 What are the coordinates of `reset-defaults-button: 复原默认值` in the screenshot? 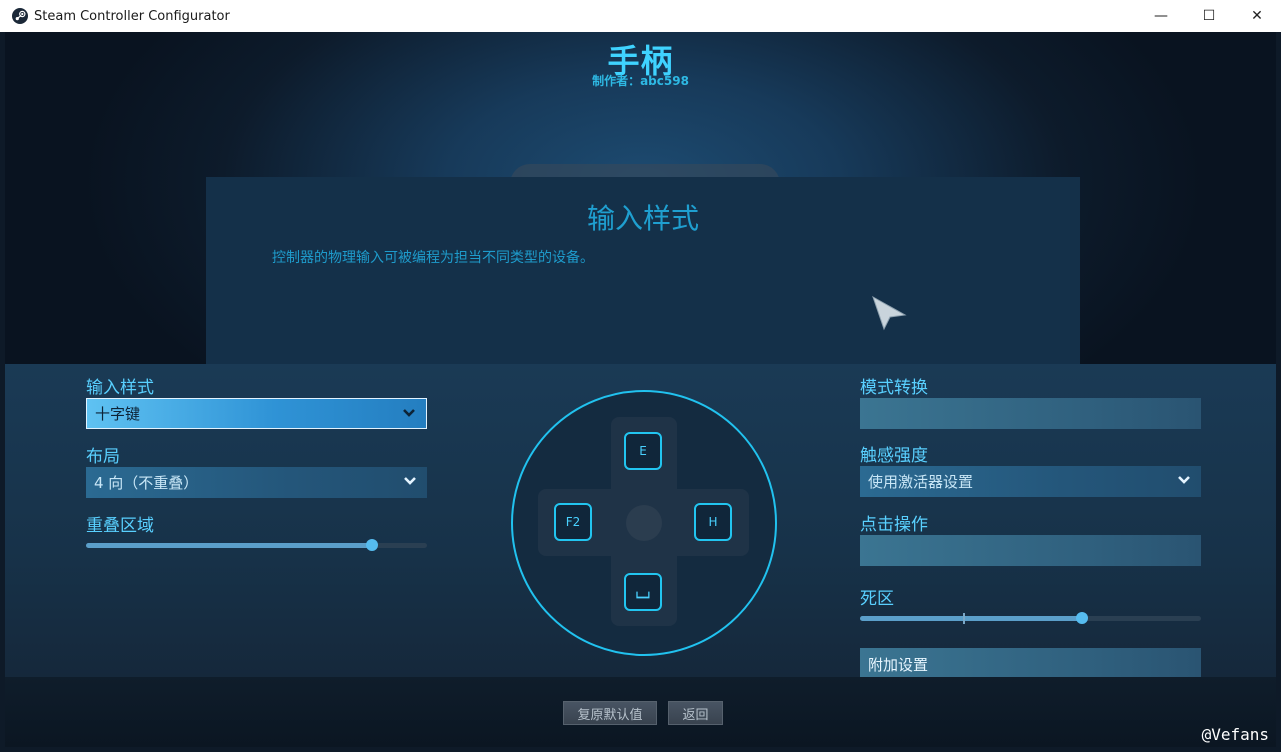 It's located at (610, 713).